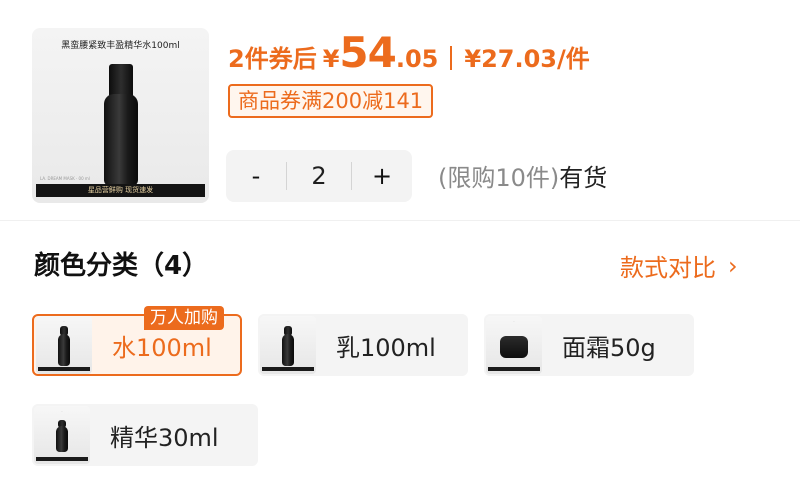 This screenshot has height=483, width=800. I want to click on section-divider, so click(400, 220).